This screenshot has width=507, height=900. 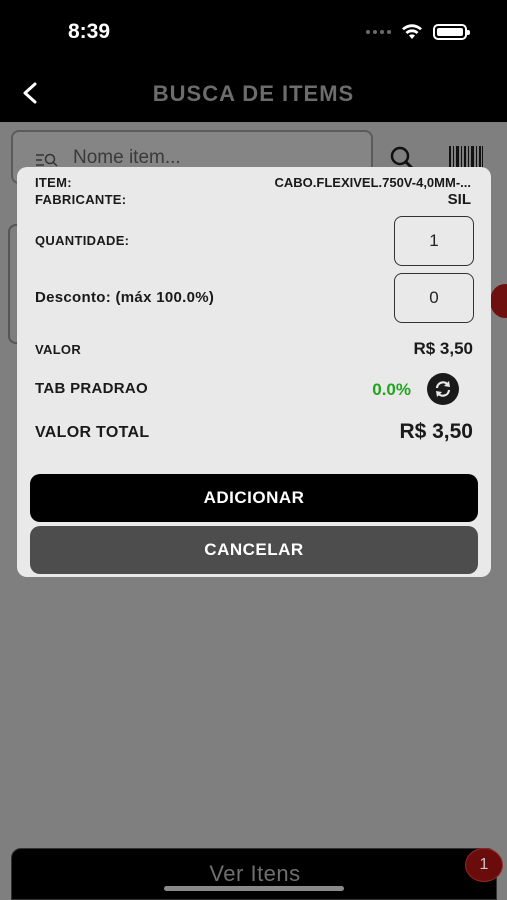 What do you see at coordinates (436, 431) in the screenshot?
I see `total-value: R$ 3,50` at bounding box center [436, 431].